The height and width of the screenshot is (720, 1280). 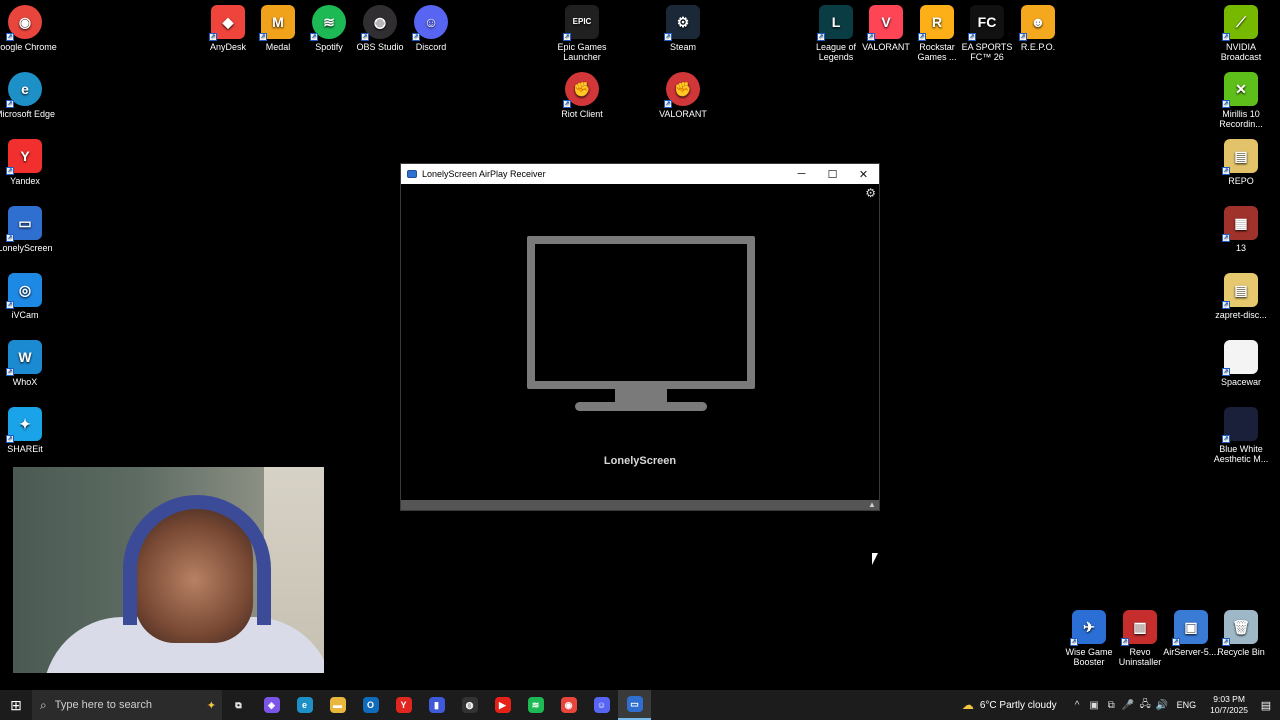 I want to click on desktop-icon: ◉↗Google Chrome, so click(x=29, y=28).